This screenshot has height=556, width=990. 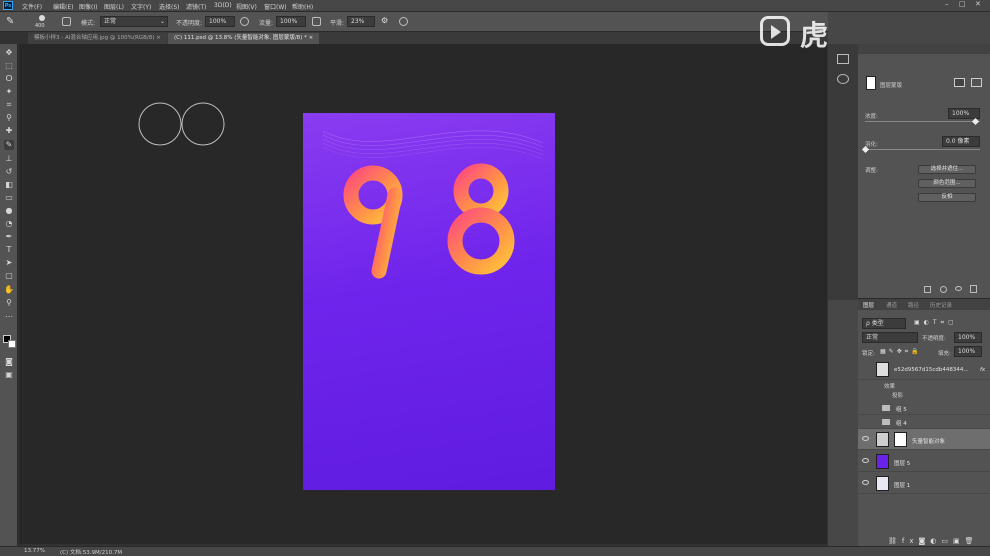 What do you see at coordinates (890, 337) in the screenshot?
I see `blend-mode-select: 正常` at bounding box center [890, 337].